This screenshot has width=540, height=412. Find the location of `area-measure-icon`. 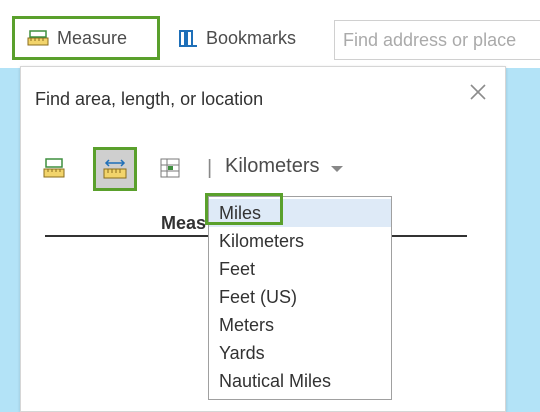

area-measure-icon is located at coordinates (54, 168).